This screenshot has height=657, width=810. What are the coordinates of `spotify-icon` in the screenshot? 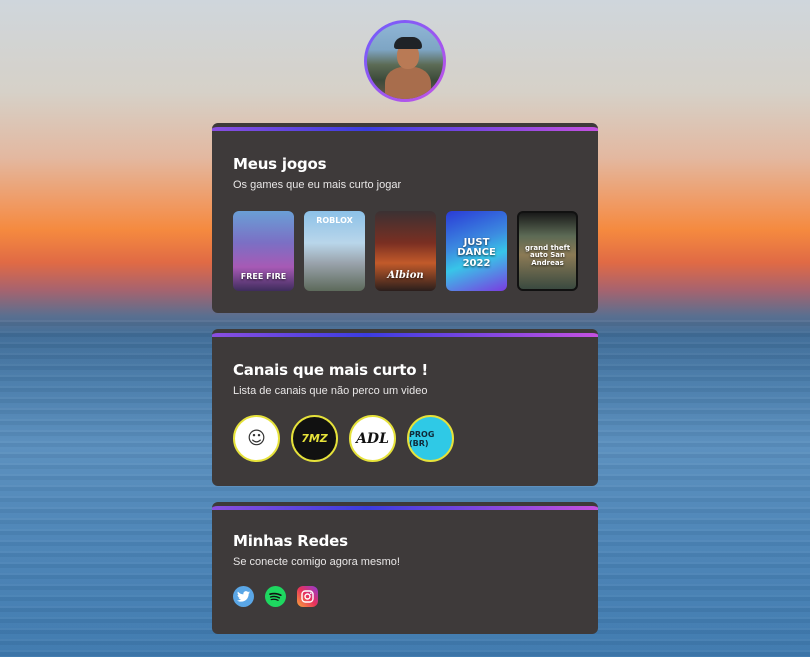 It's located at (275, 596).